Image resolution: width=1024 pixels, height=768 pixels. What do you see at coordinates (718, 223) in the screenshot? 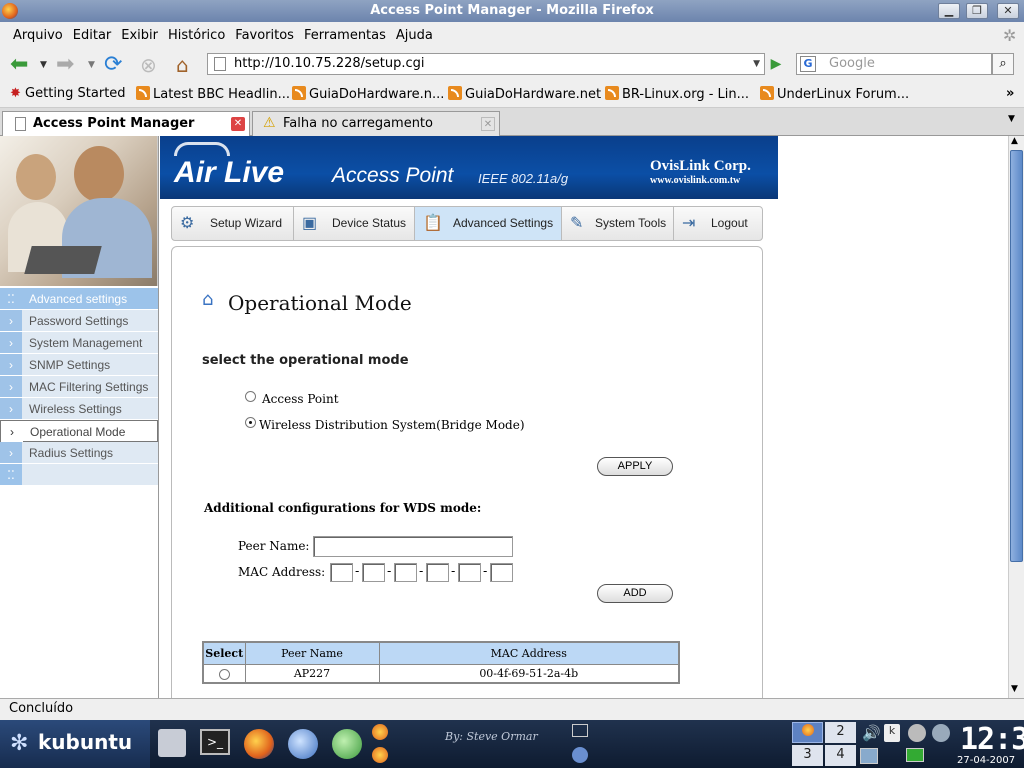
I see `tab-logout: ⇥ Logout` at bounding box center [718, 223].